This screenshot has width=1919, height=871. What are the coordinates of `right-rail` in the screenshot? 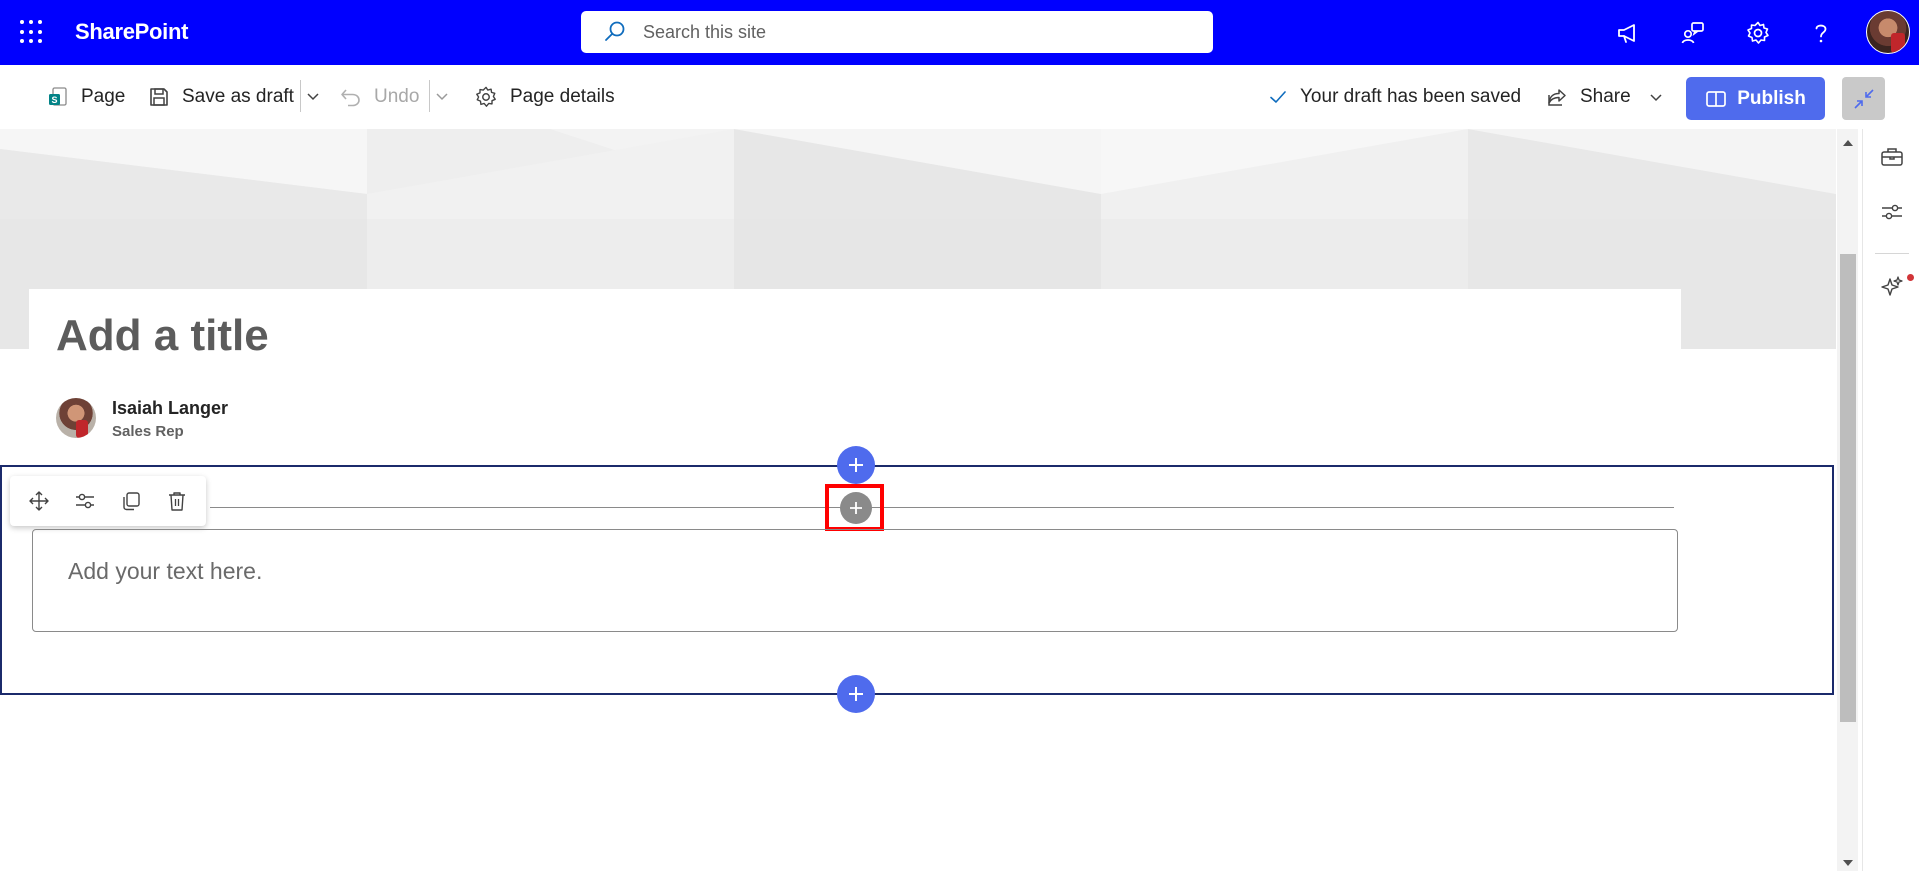 It's located at (1890, 500).